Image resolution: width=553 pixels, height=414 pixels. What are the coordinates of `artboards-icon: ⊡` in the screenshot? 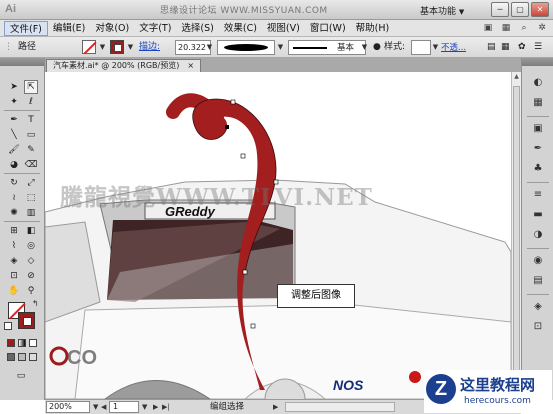 It's located at (538, 327).